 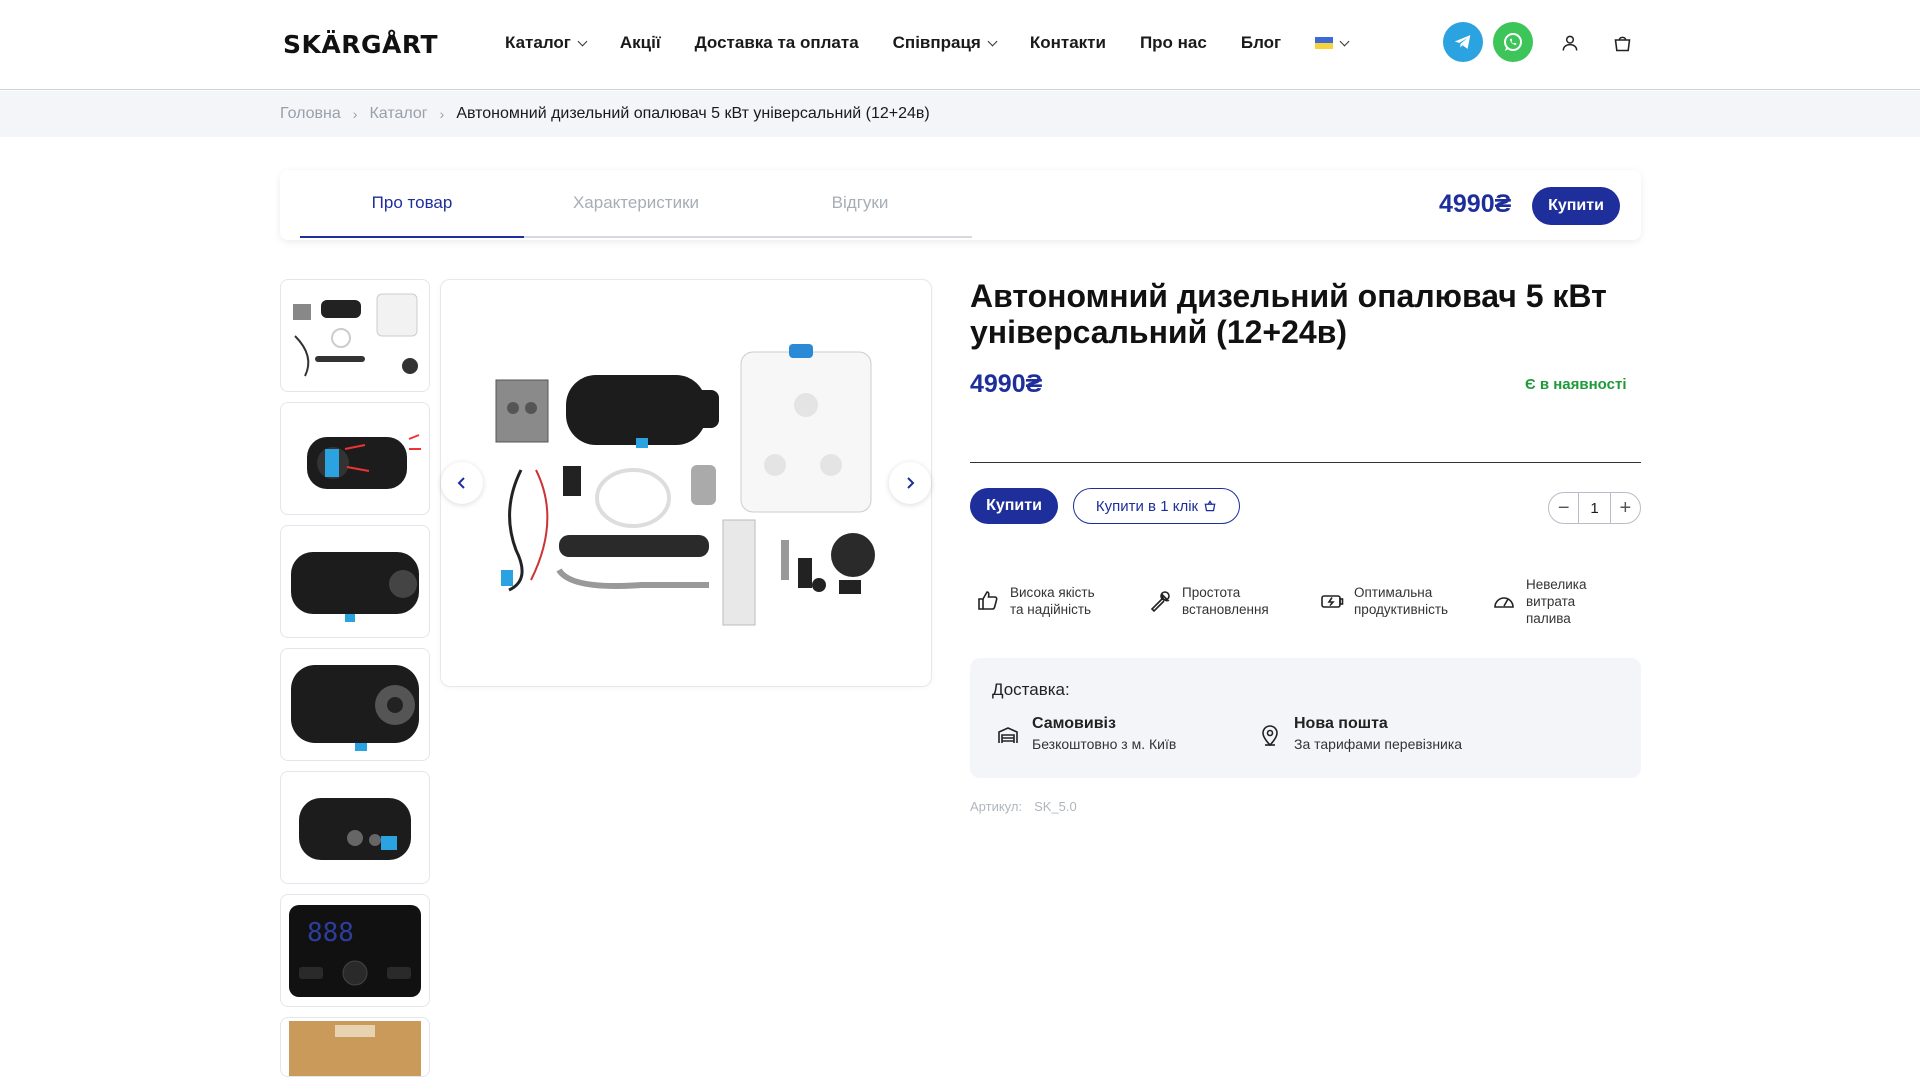 What do you see at coordinates (1225, 609) in the screenshot?
I see `feature-line: встановлення` at bounding box center [1225, 609].